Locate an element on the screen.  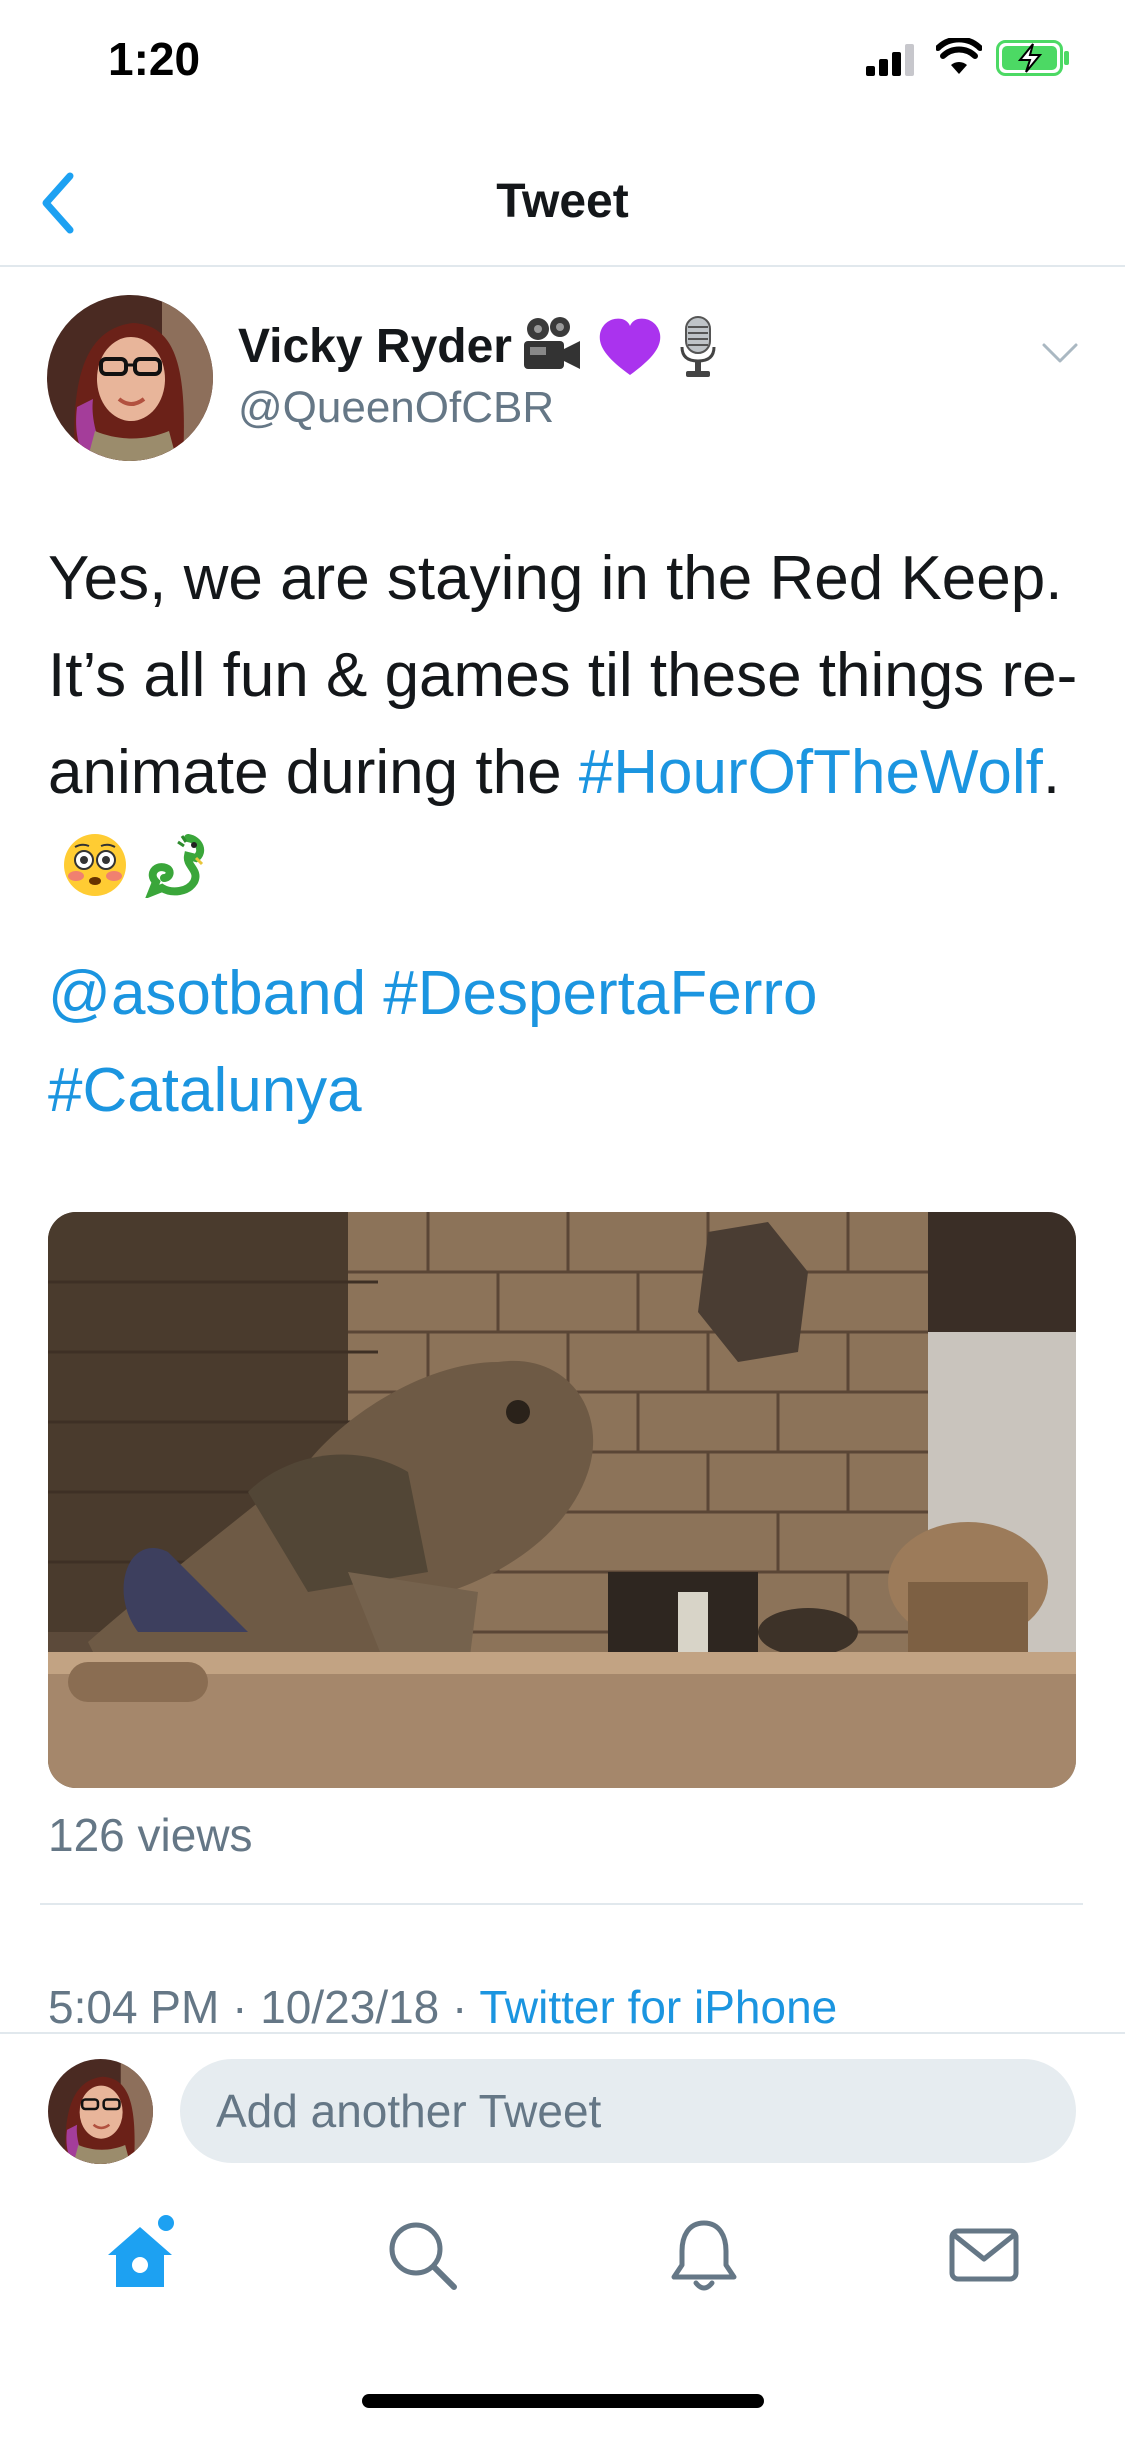
tweet-header: Vicky Ryder @QueenOfCBR is located at coordinates (562, 385).